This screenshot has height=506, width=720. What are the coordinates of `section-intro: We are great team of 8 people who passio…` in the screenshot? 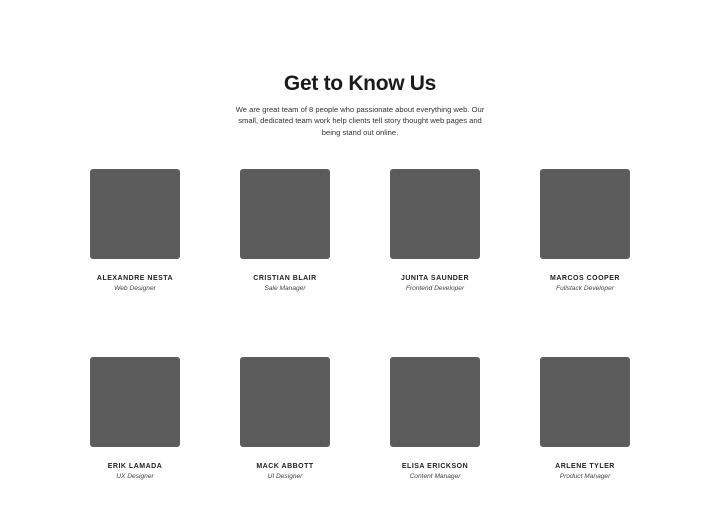 It's located at (360, 120).